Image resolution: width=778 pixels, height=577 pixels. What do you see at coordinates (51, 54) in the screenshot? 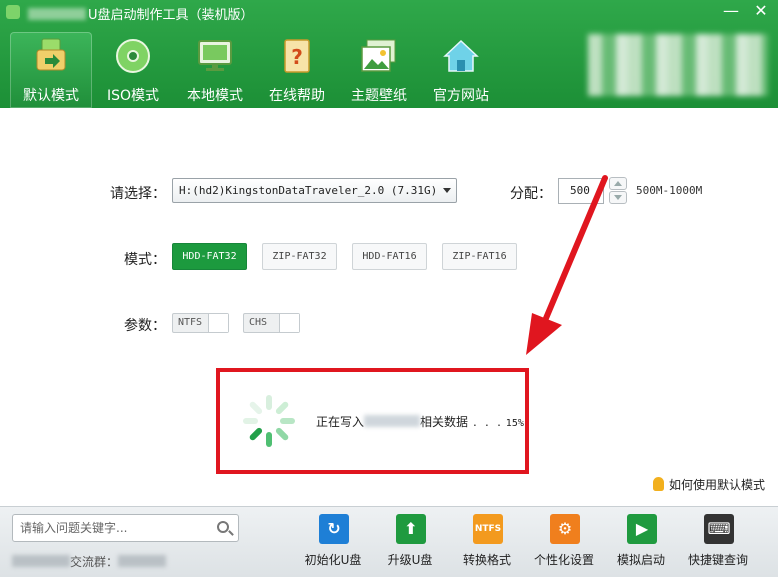
I see `usb-drive-icon` at bounding box center [51, 54].